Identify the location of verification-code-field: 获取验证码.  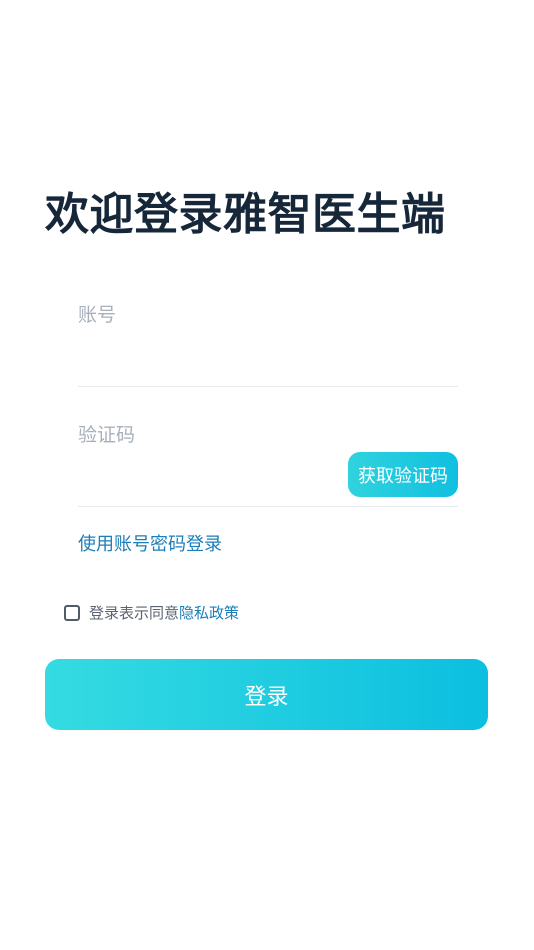
(268, 463).